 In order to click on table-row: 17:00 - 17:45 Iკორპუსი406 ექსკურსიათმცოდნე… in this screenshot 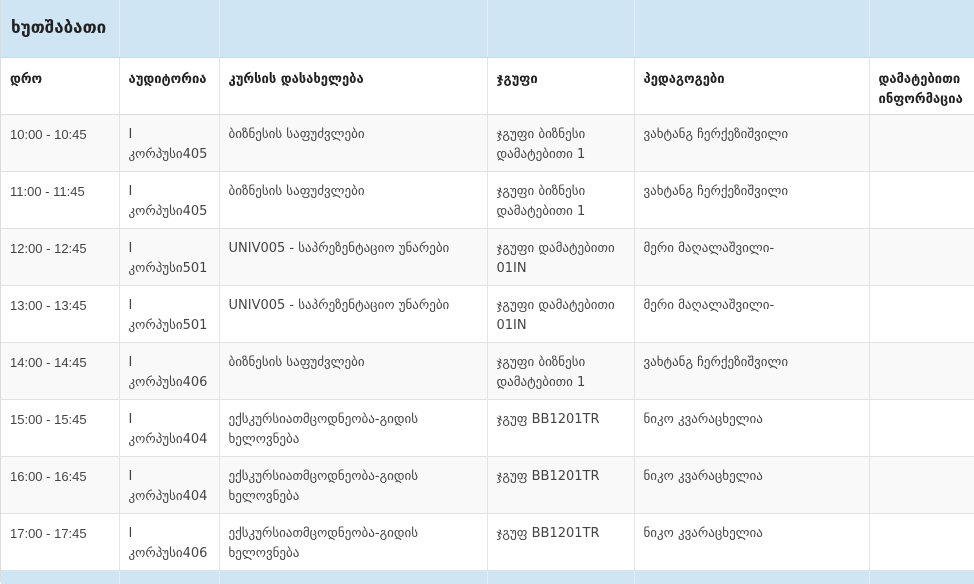, I will do `click(487, 542)`.